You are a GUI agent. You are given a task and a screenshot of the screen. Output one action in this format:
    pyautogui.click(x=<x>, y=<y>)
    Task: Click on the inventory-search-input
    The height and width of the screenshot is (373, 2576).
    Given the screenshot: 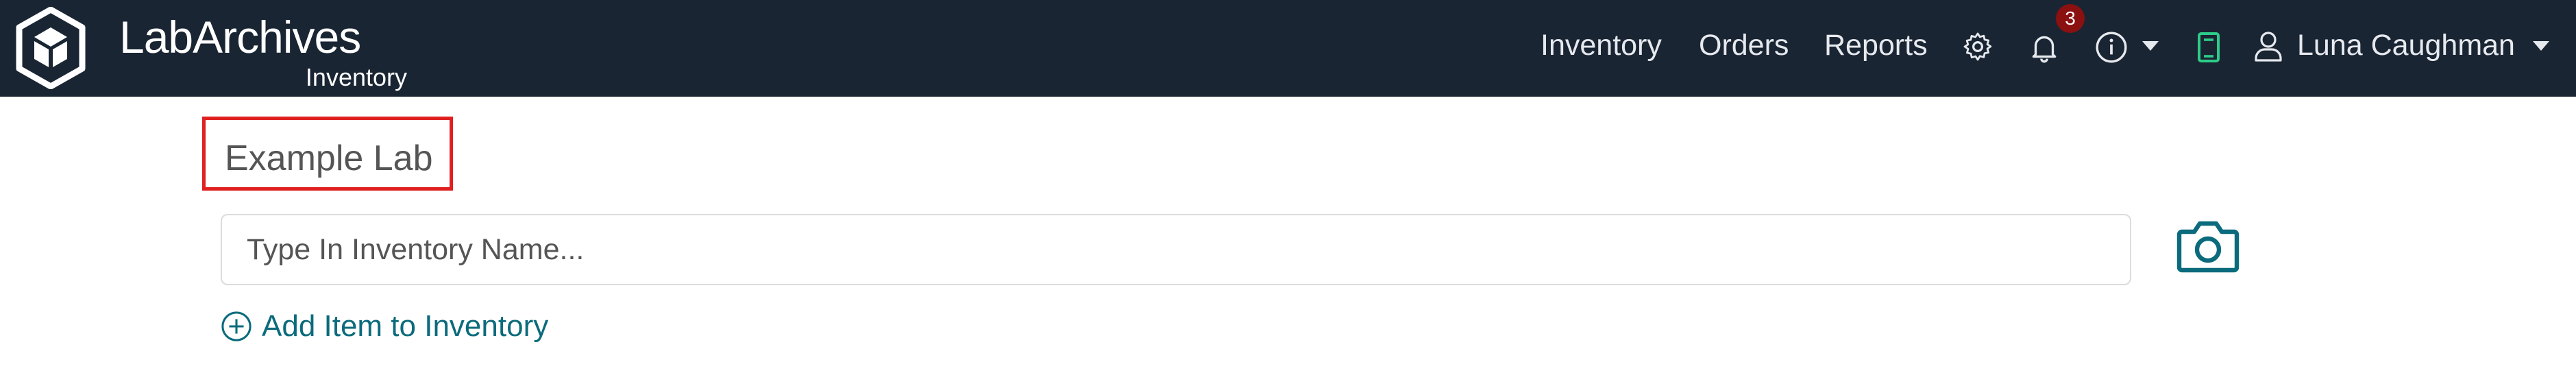 What is the action you would take?
    pyautogui.click(x=1176, y=249)
    